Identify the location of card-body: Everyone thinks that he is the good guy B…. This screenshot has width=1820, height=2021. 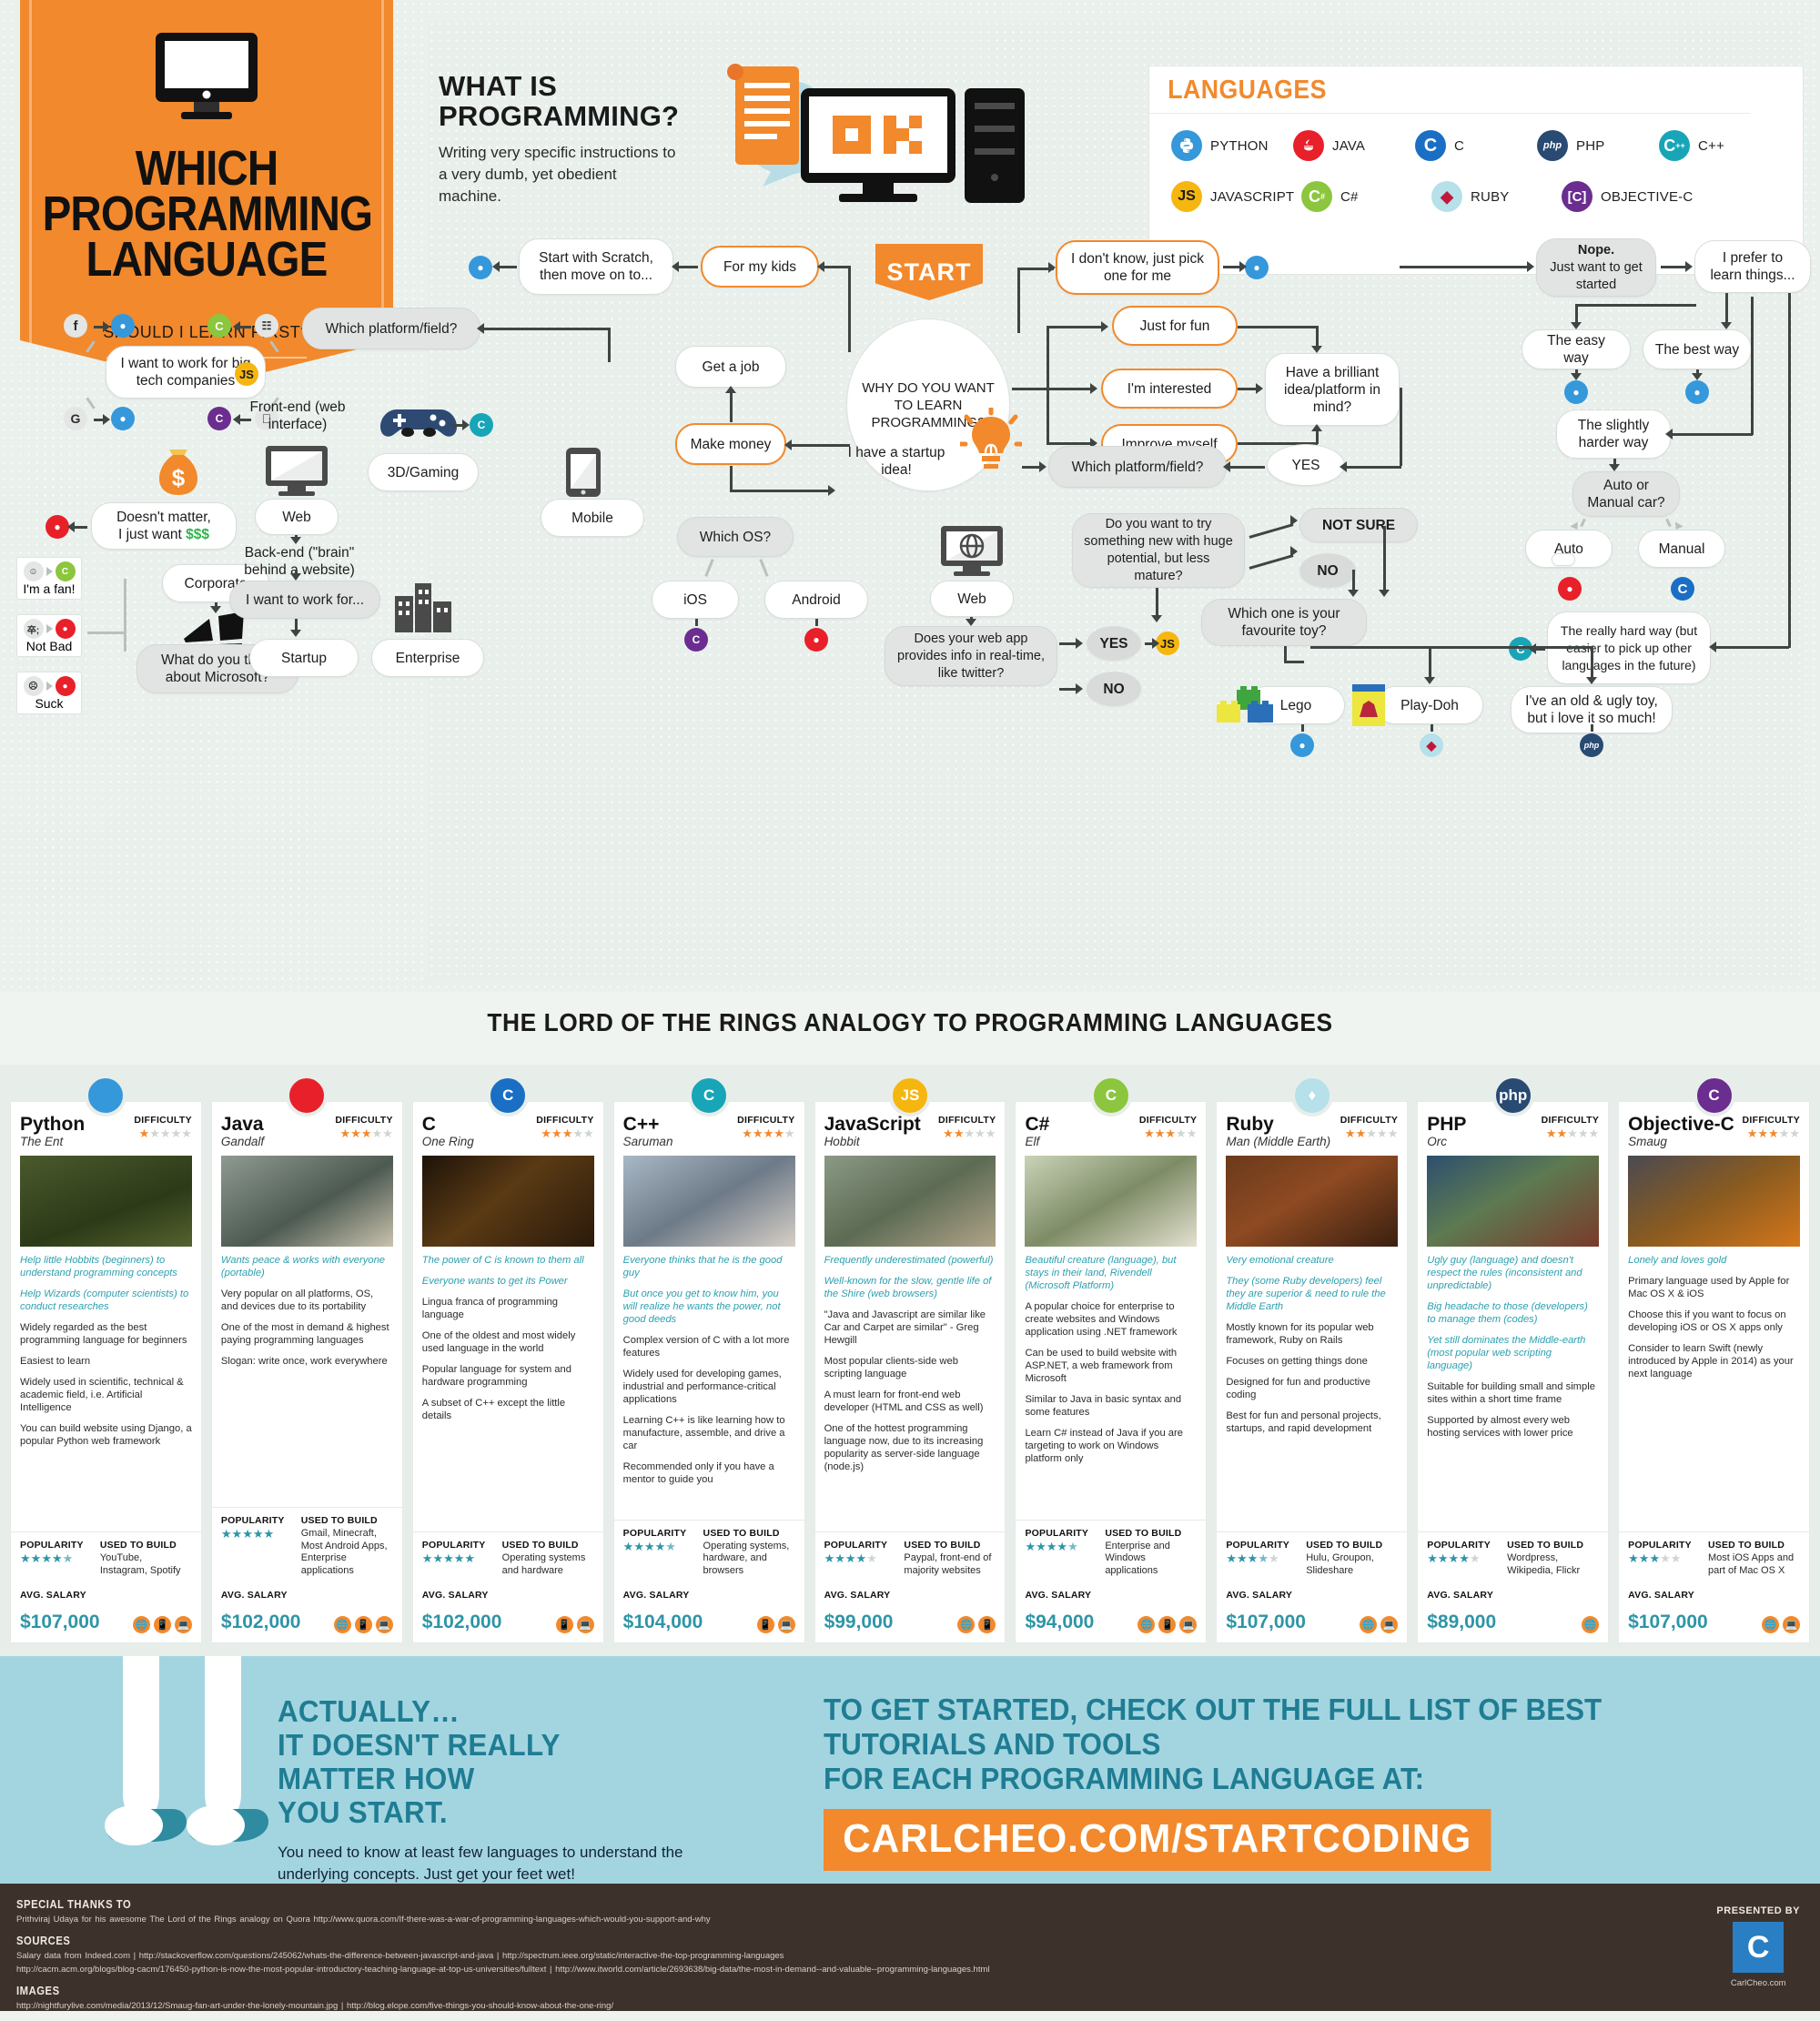
(709, 1384).